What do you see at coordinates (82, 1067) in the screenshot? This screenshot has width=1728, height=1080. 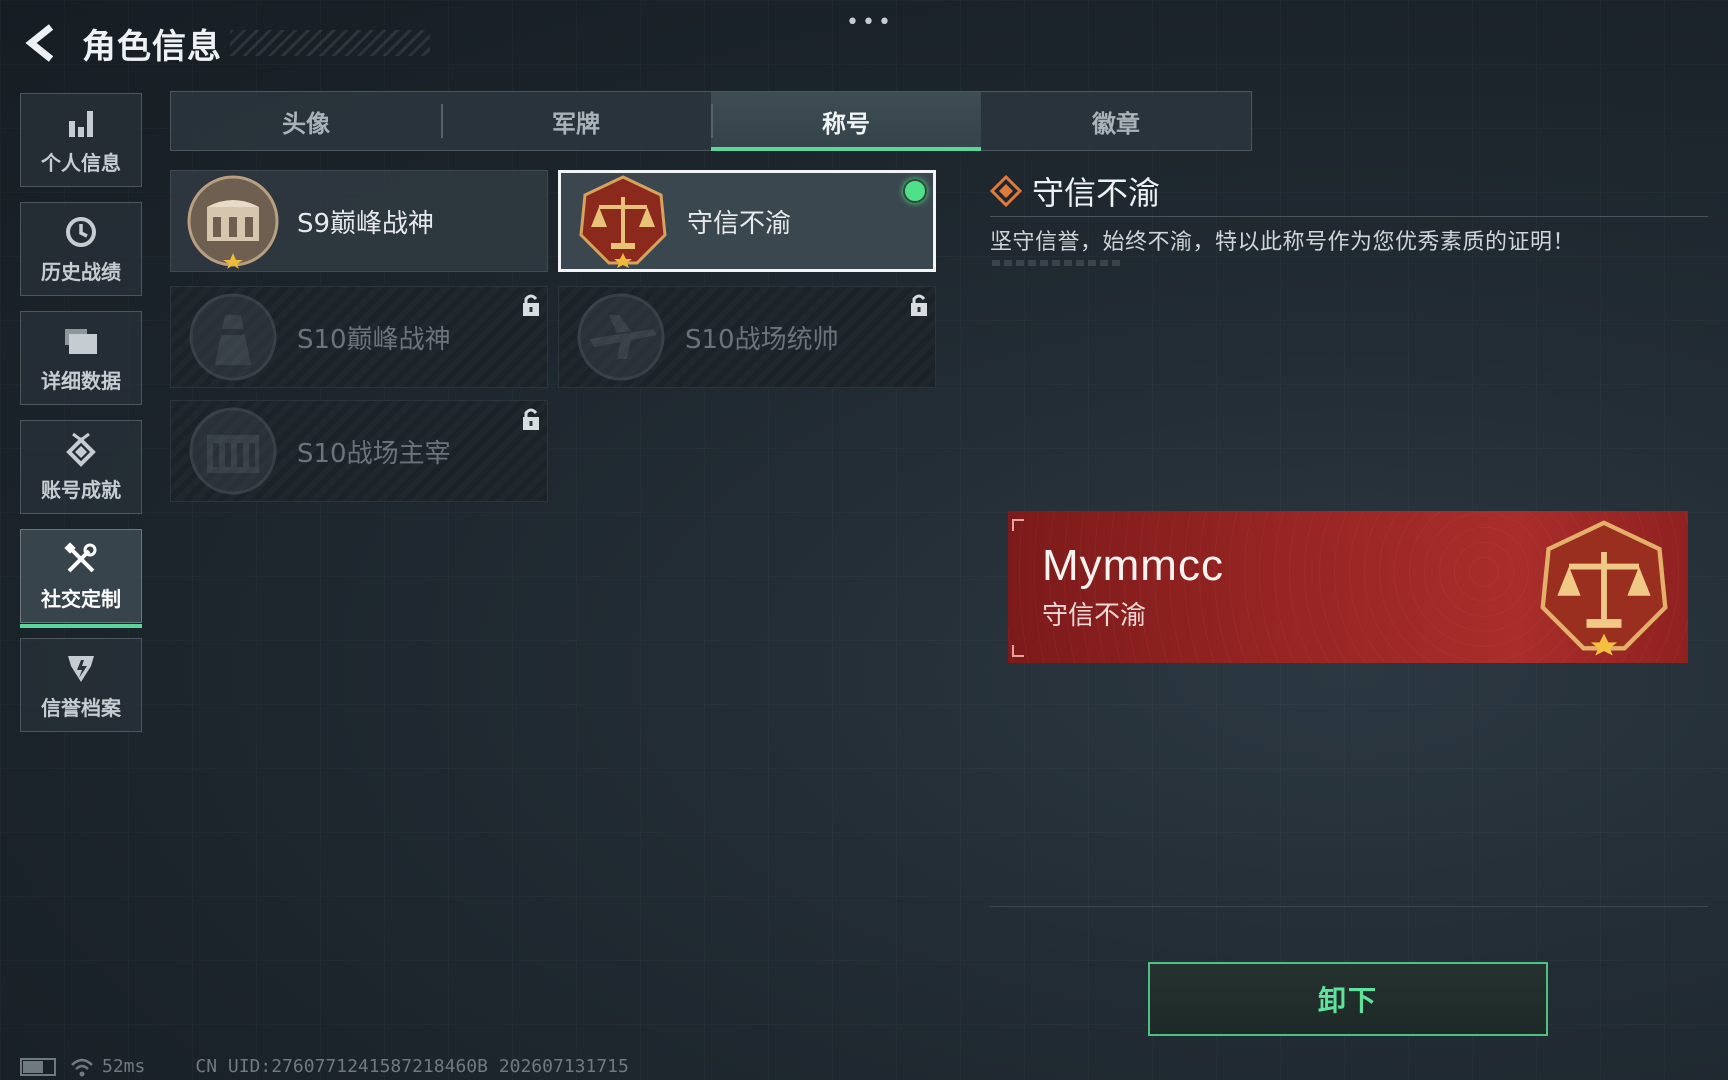 I see `wifi-icon` at bounding box center [82, 1067].